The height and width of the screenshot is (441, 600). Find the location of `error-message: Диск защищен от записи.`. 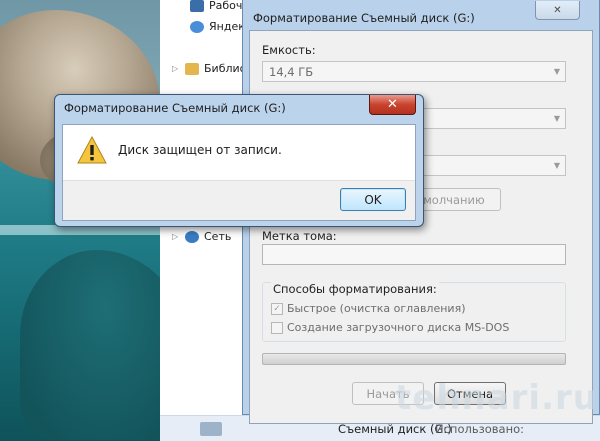

error-message: Диск защищен от записи. is located at coordinates (200, 150).